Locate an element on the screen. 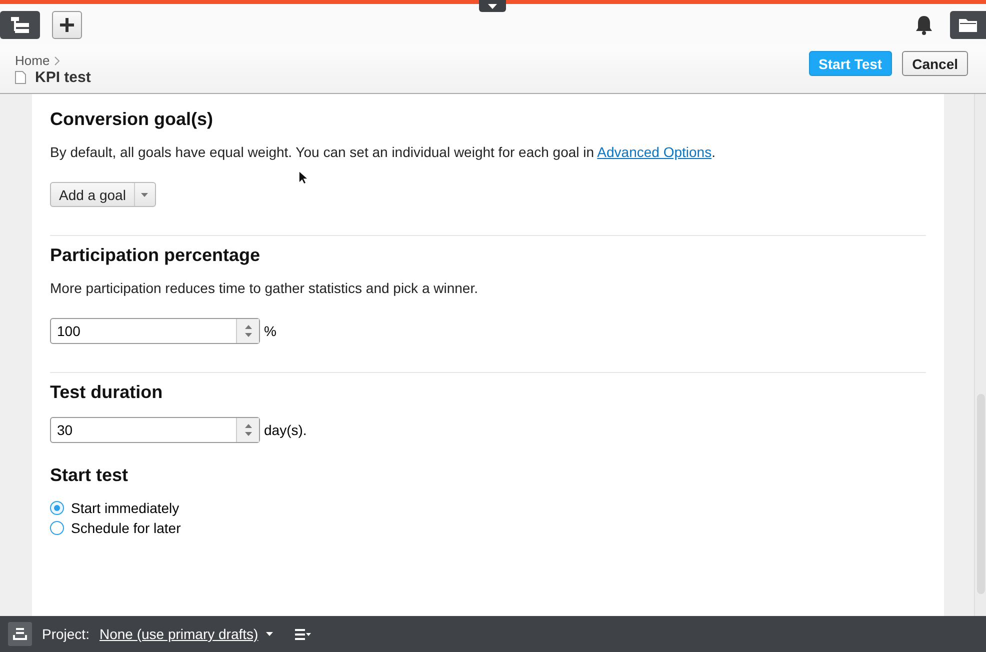  number-field: 30 is located at coordinates (155, 430).